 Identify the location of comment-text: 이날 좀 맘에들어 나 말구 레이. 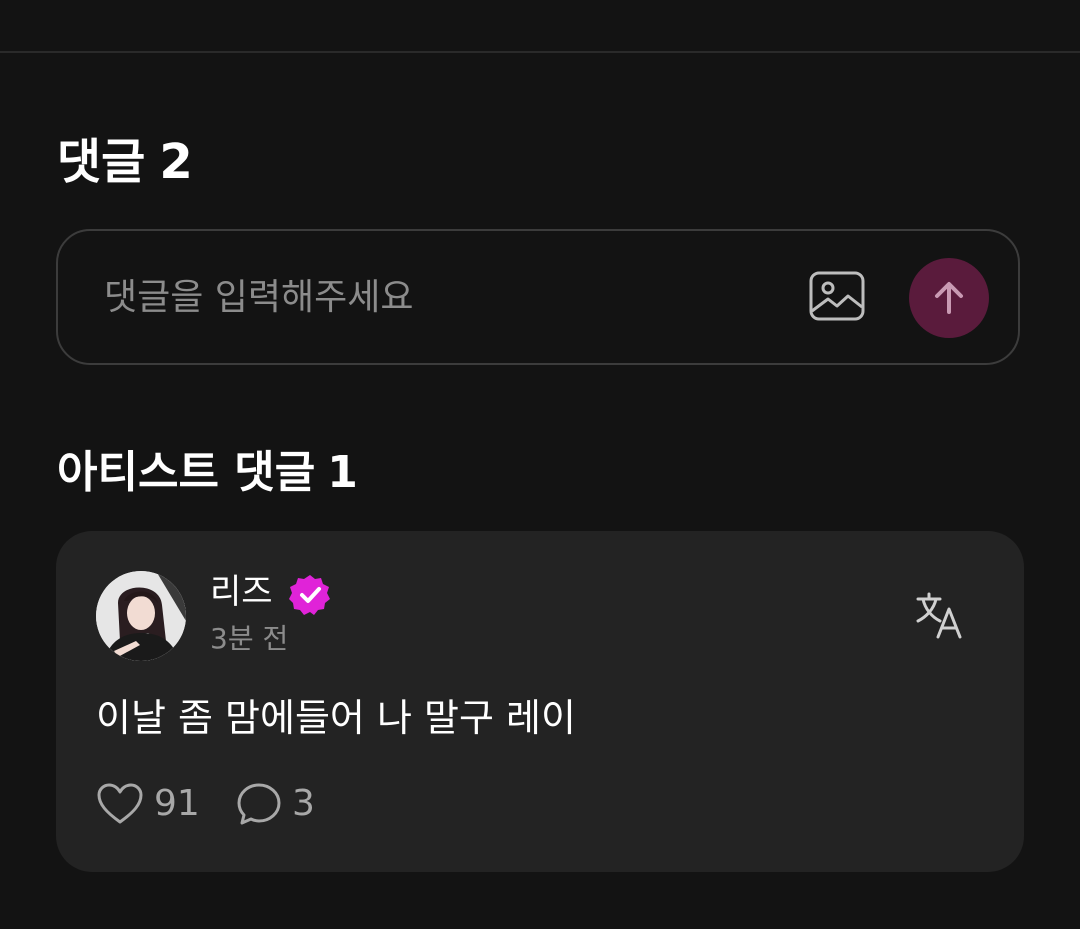
(336, 718).